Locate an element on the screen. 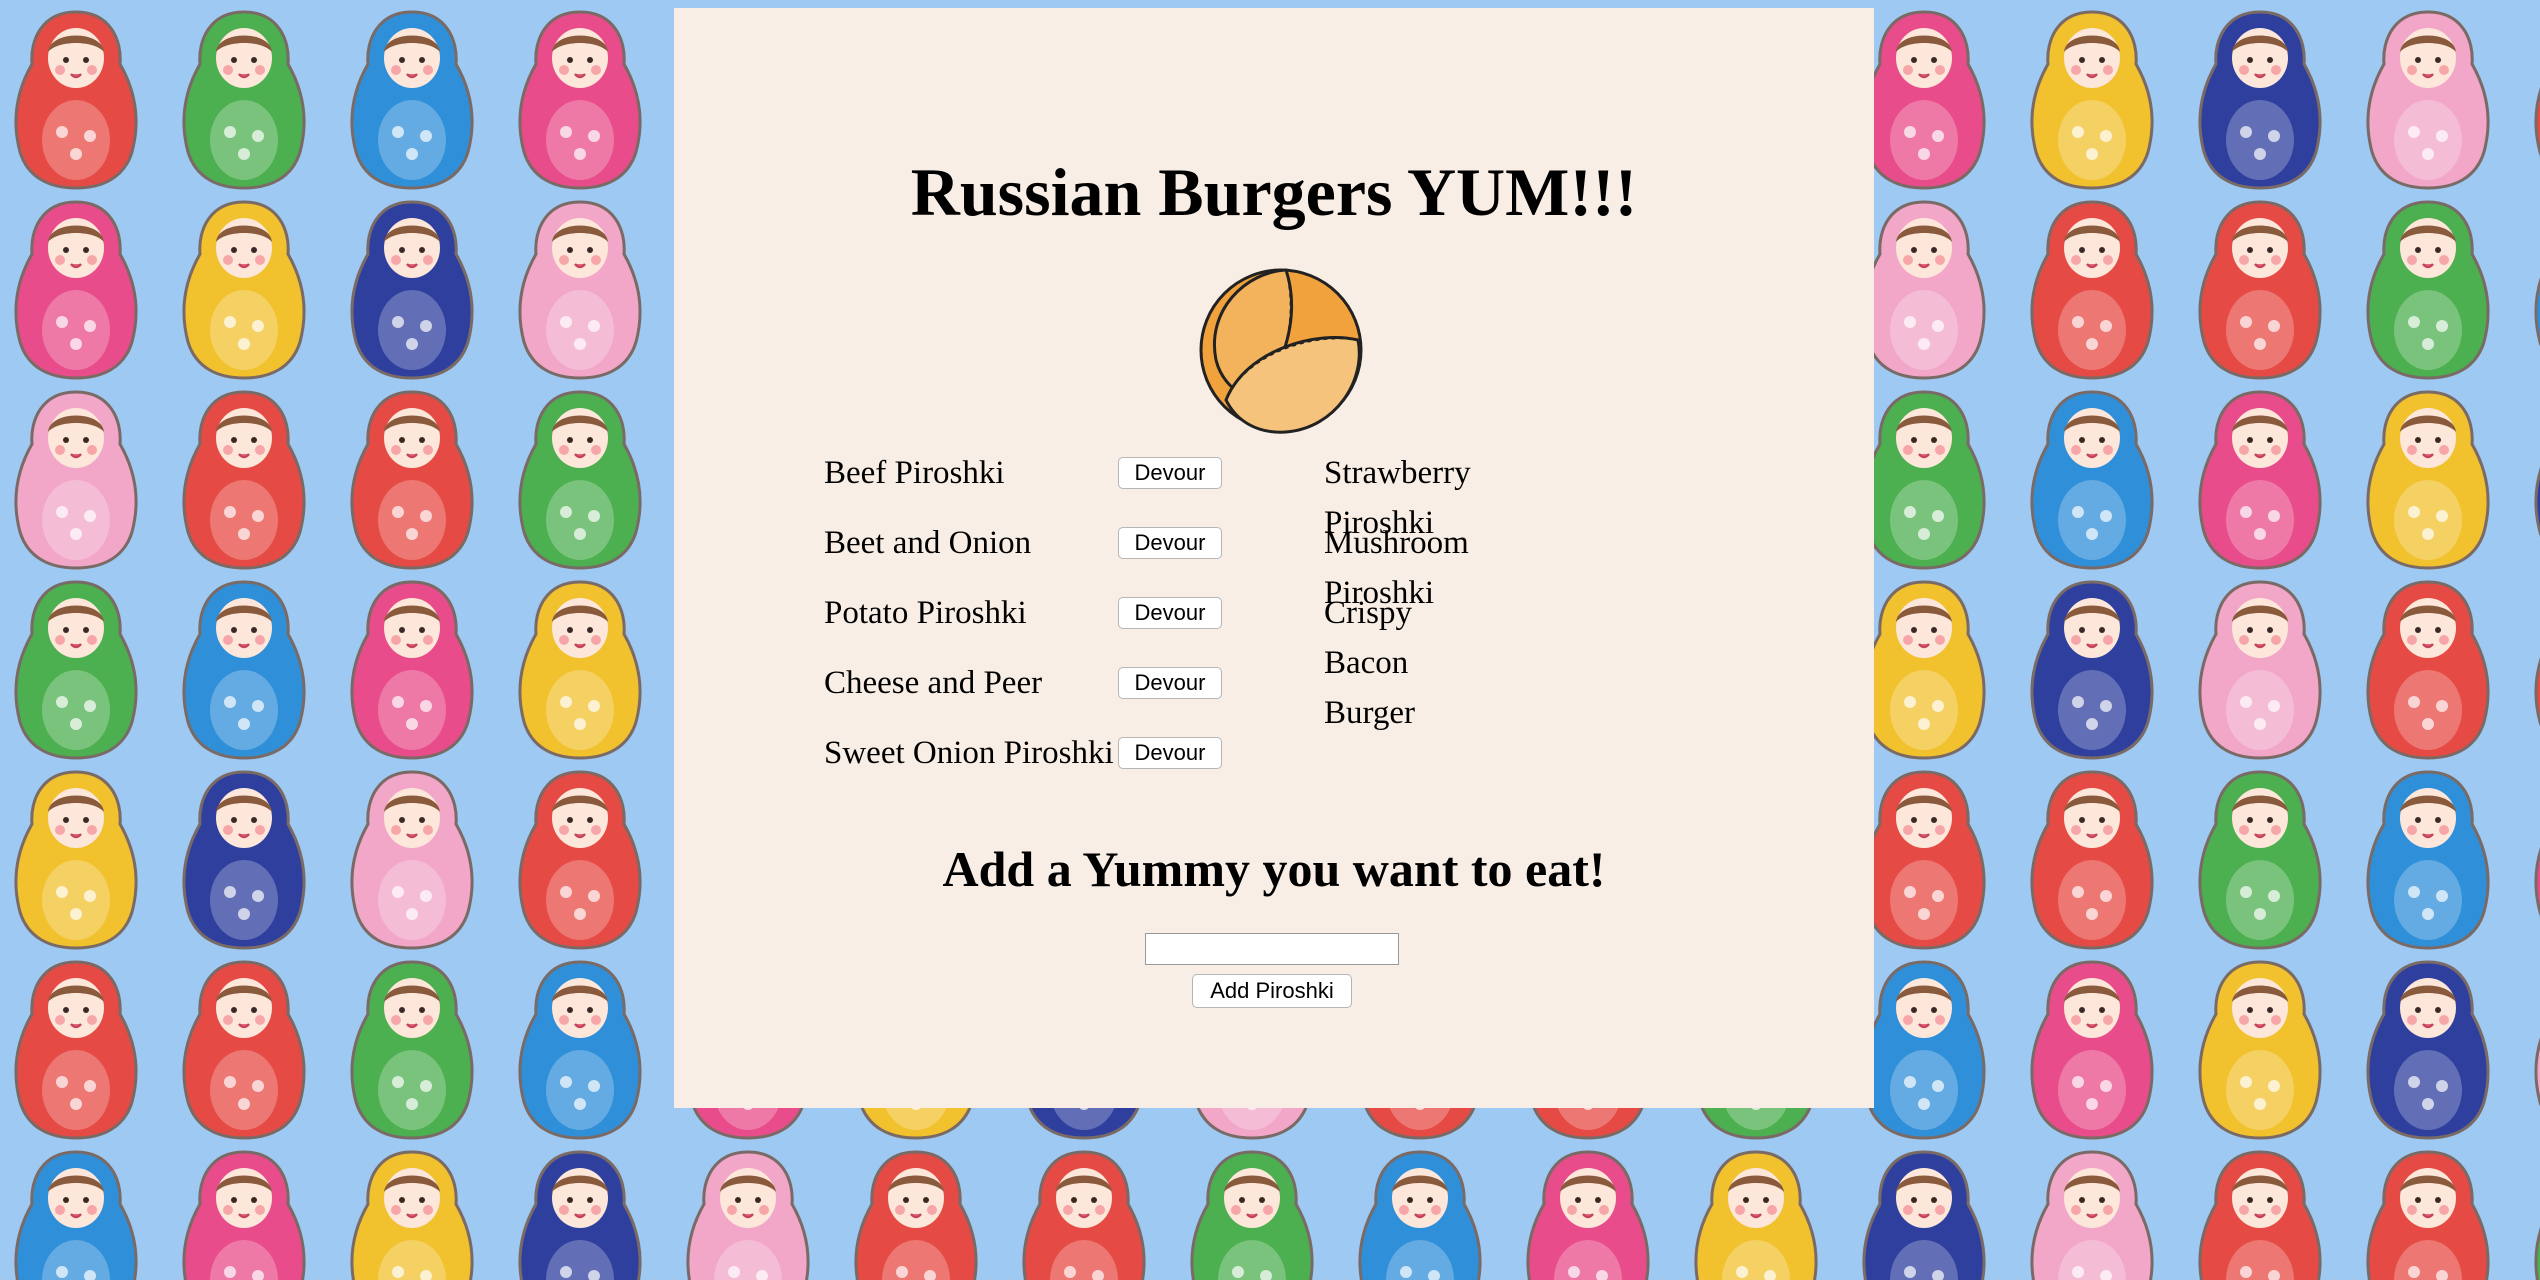 The image size is (2540, 1280). piroshki-icon is located at coordinates (1281, 351).